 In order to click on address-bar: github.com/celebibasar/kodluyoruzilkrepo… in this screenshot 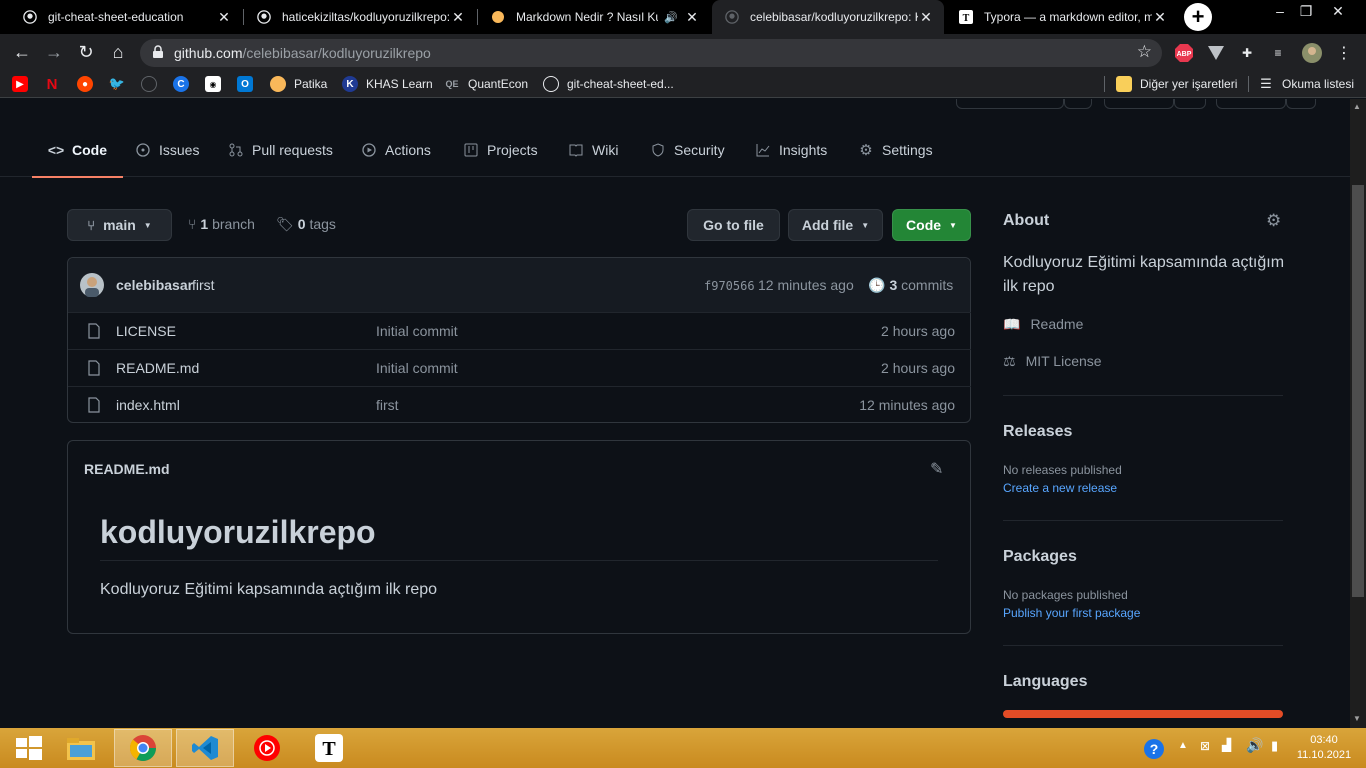, I will do `click(651, 53)`.